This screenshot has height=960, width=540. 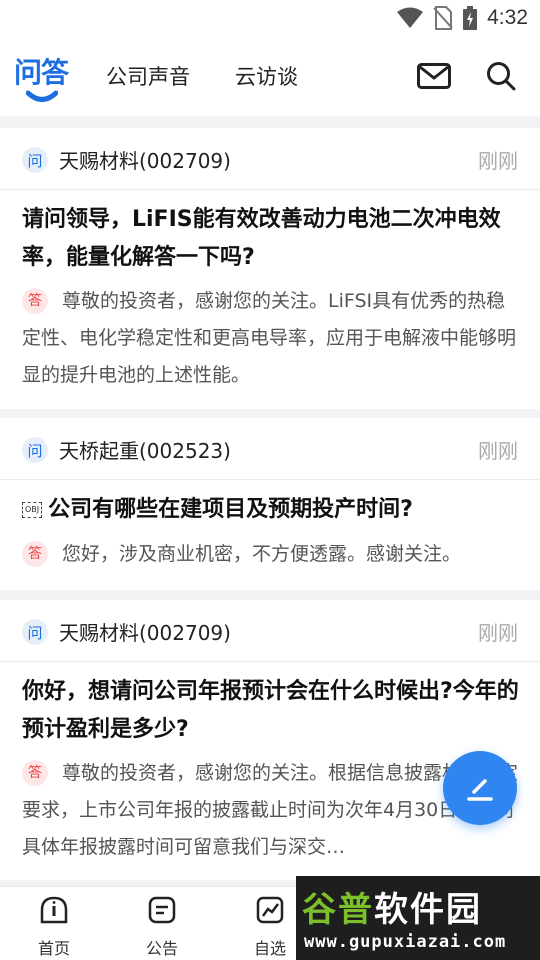 What do you see at coordinates (162, 910) in the screenshot?
I see `document-icon` at bounding box center [162, 910].